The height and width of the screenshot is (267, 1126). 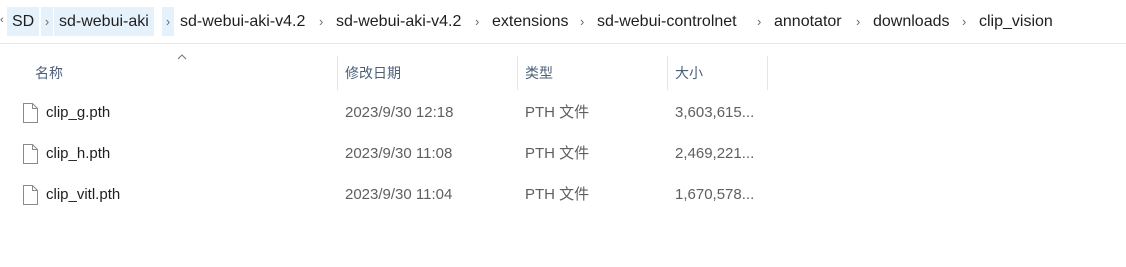 What do you see at coordinates (808, 21) in the screenshot?
I see `breadcrumb-item-annotator: annotator` at bounding box center [808, 21].